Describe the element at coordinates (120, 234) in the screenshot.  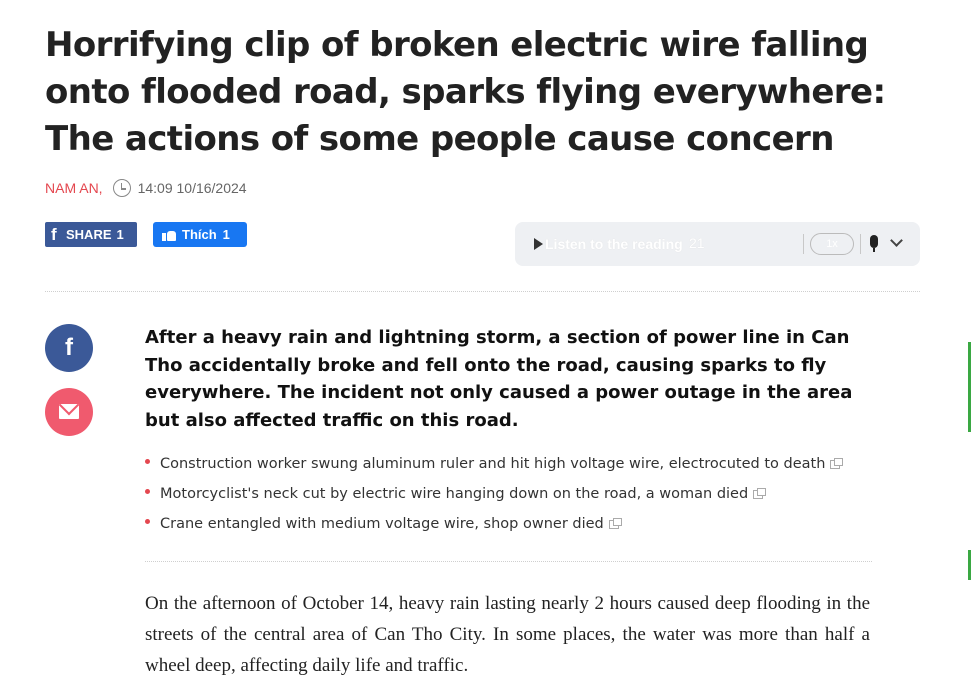
I see `facebook-share-count: 1` at that location.